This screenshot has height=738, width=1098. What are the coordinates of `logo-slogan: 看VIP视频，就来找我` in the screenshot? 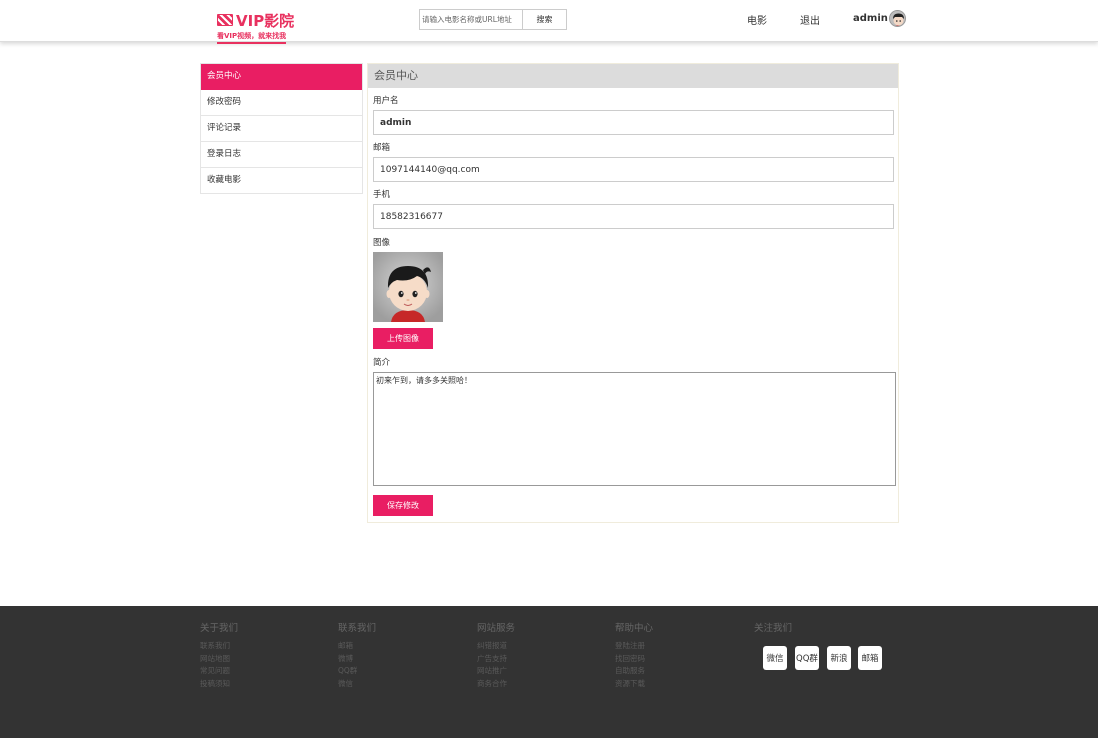 It's located at (252, 37).